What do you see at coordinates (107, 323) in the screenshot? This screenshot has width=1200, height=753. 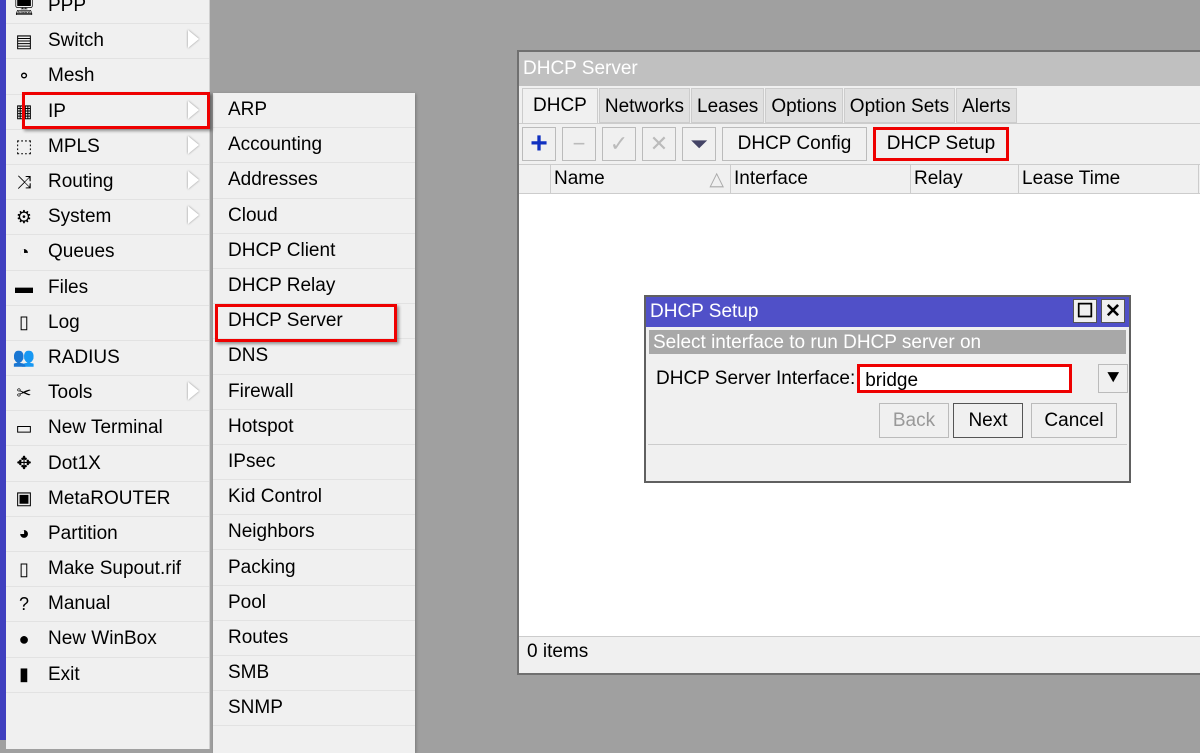 I see `menu-item-log: ▯ Log` at bounding box center [107, 323].